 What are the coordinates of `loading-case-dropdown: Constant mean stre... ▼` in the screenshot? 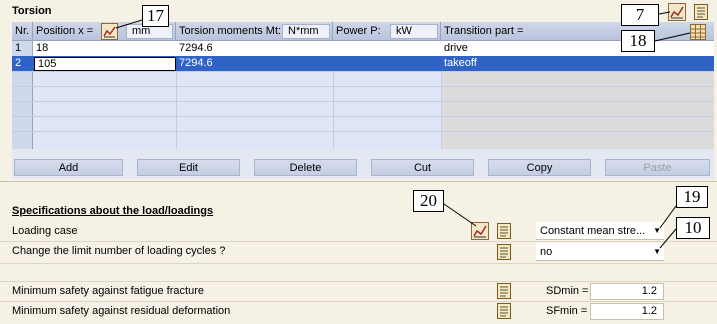 It's located at (600, 231).